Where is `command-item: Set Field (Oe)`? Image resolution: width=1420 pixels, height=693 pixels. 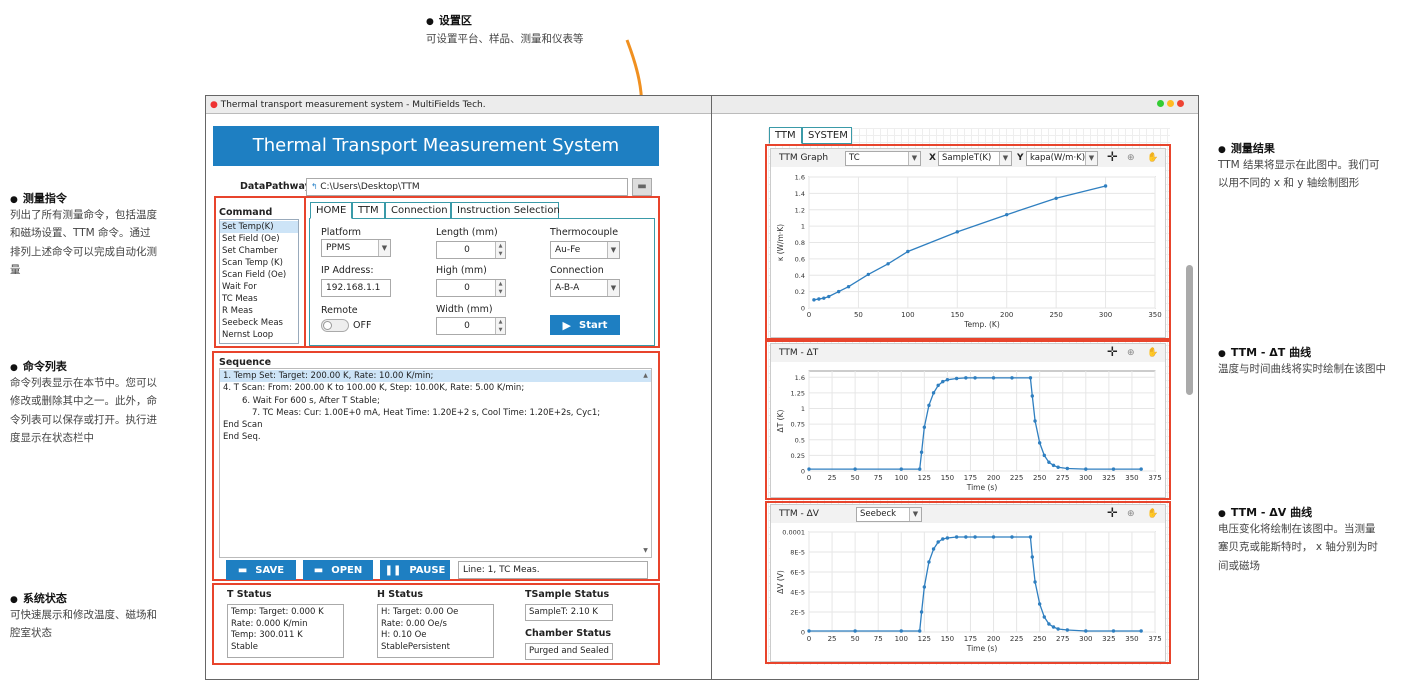 command-item: Set Field (Oe) is located at coordinates (259, 239).